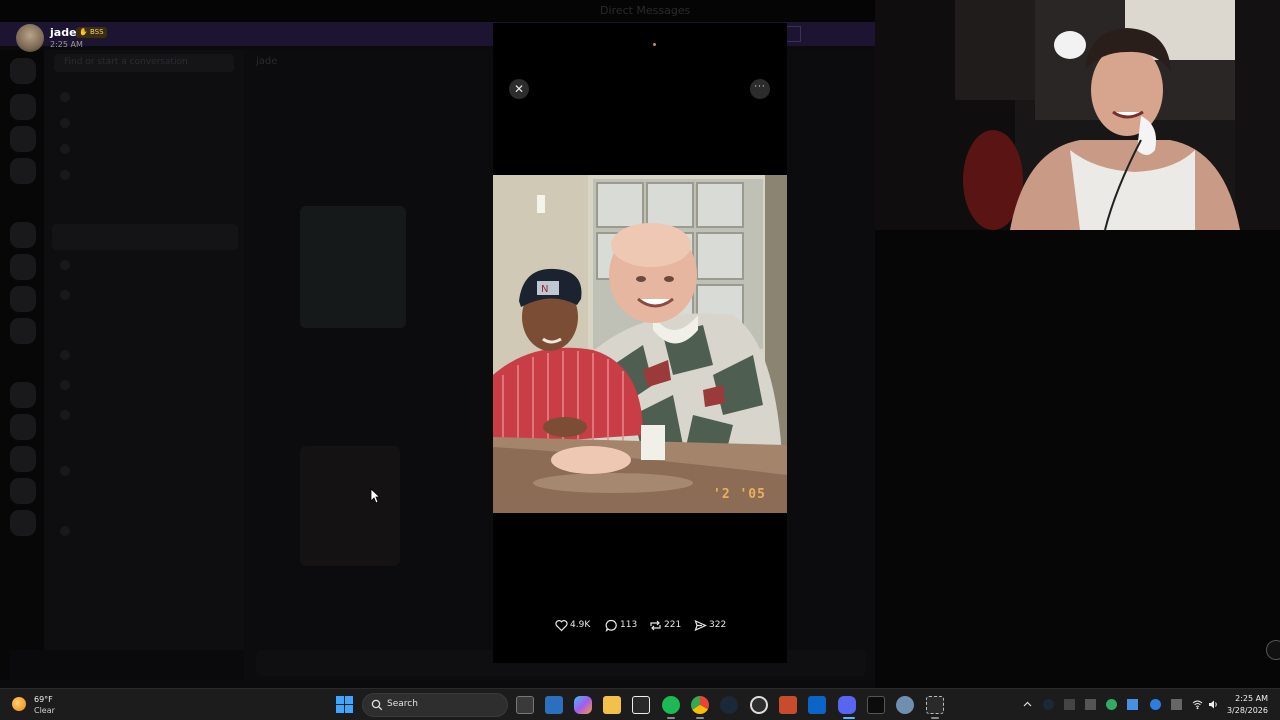  I want to click on snipping-tool-icon, so click(935, 705).